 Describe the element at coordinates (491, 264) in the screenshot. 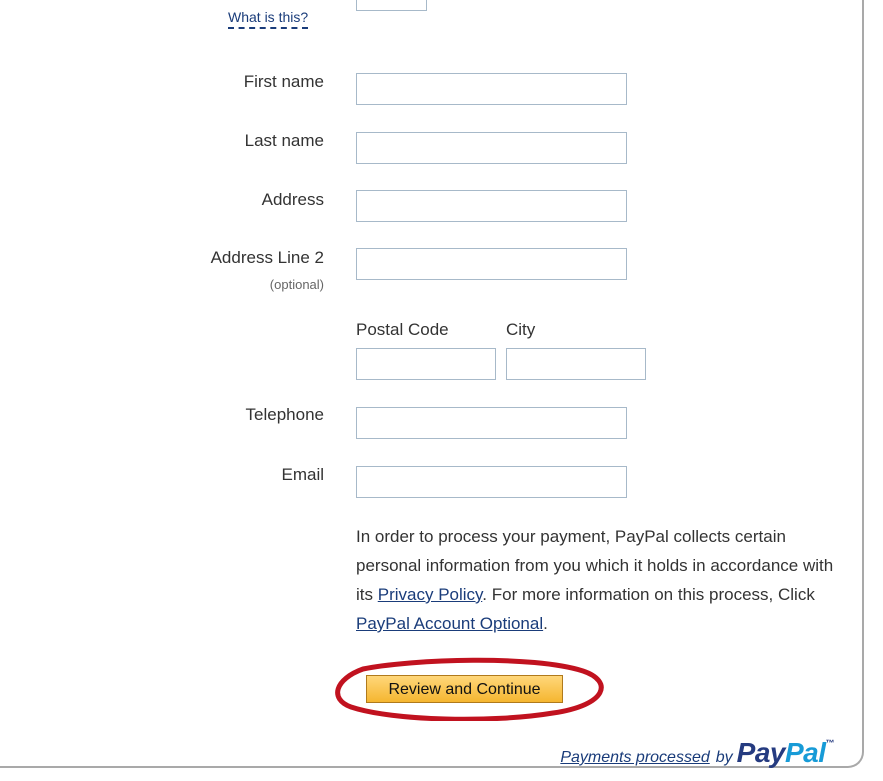

I see `address-line-2-input` at that location.